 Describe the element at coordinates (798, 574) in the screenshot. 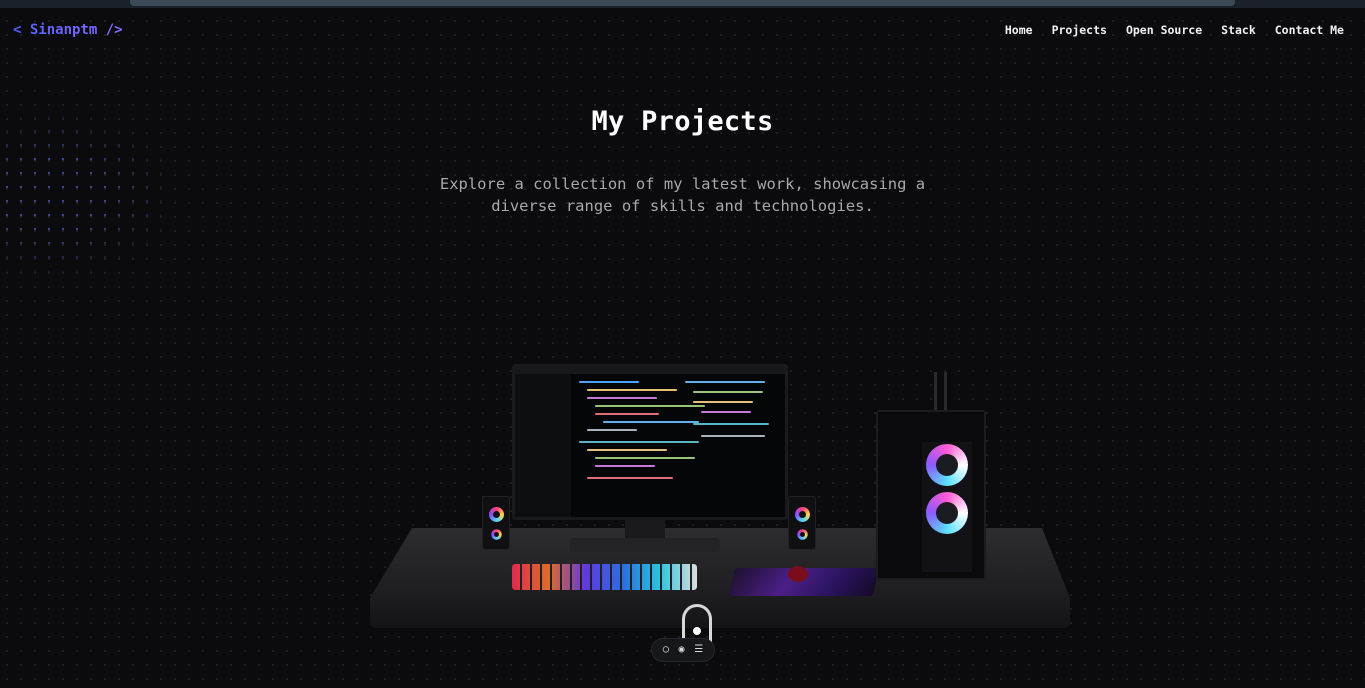

I see `mouse` at that location.